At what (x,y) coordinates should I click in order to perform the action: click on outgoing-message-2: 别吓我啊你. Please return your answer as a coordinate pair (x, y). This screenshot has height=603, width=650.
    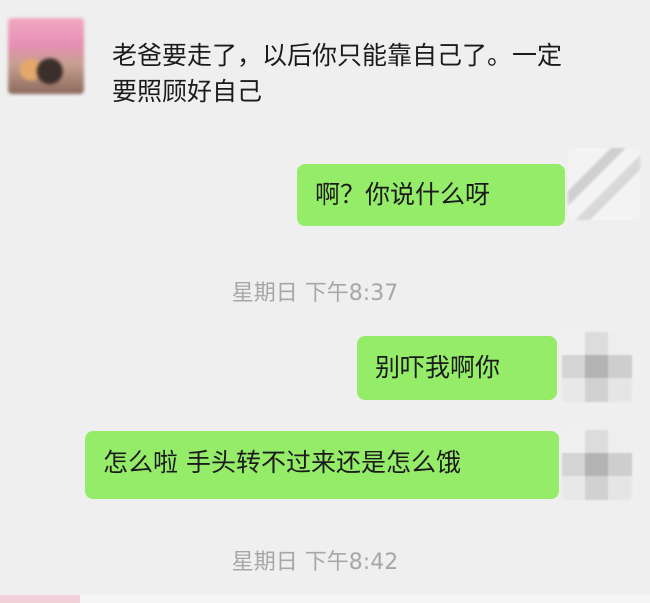
    Looking at the image, I should click on (457, 368).